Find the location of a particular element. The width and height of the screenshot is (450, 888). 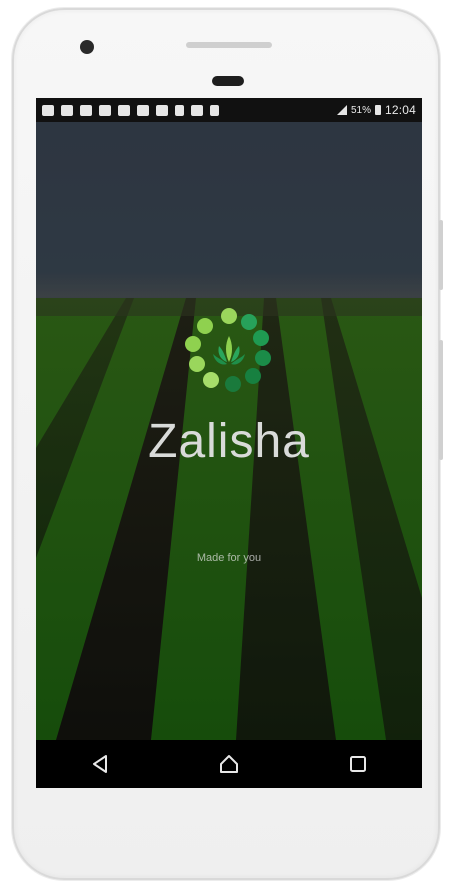

battery-icon is located at coordinates (377, 110).